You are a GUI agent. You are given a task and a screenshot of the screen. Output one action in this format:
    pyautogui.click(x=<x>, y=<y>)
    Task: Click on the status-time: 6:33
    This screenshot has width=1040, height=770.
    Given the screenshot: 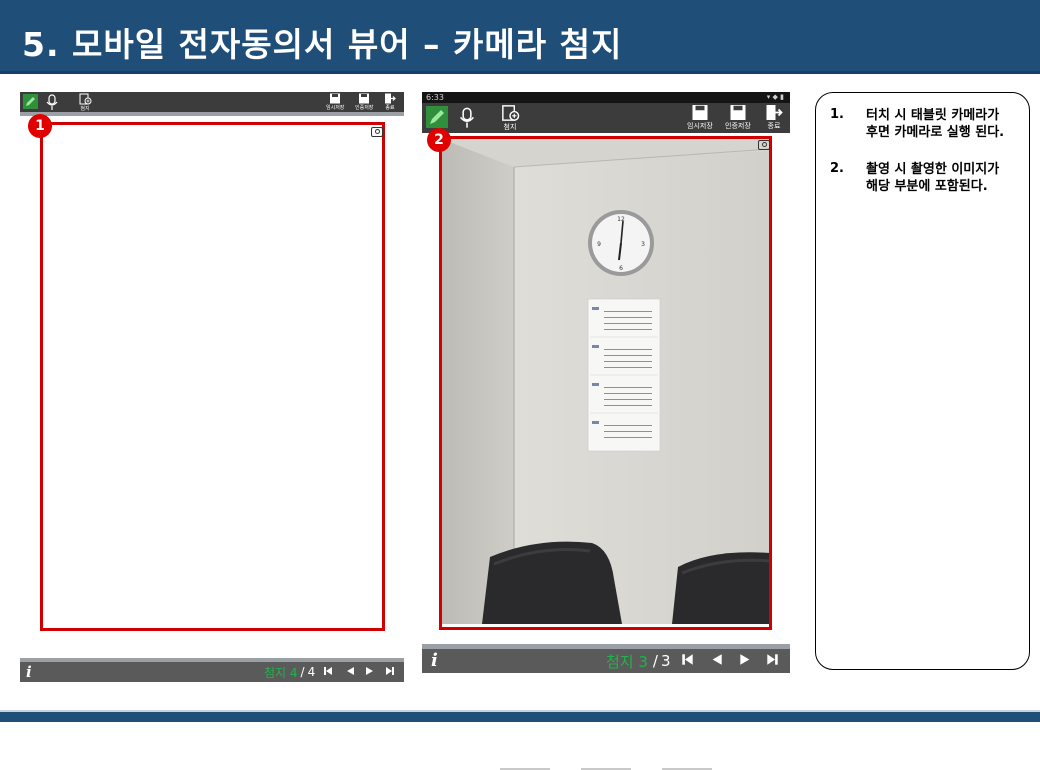 What is the action you would take?
    pyautogui.click(x=435, y=97)
    